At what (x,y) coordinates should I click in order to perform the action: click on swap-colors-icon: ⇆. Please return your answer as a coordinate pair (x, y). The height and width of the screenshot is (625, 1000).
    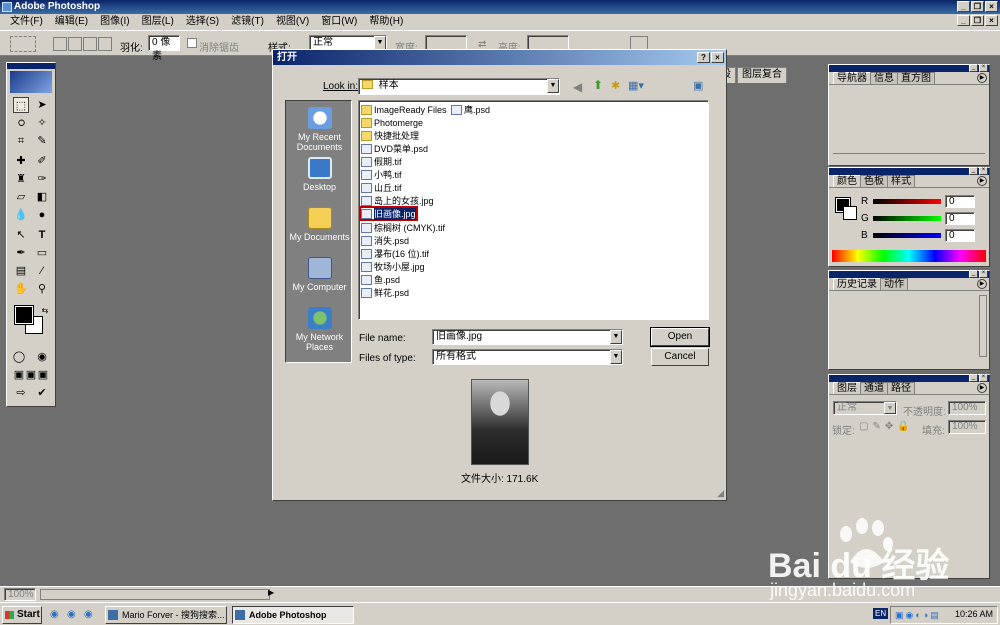
    Looking at the image, I should click on (45, 311).